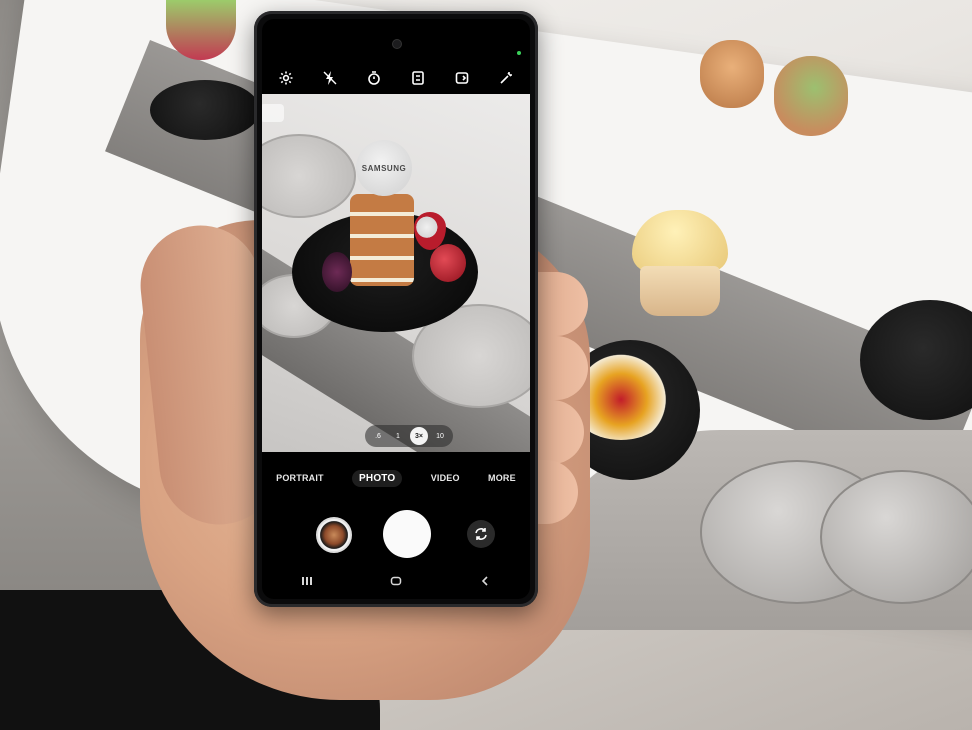  Describe the element at coordinates (286, 78) in the screenshot. I see `settings-icon` at that location.